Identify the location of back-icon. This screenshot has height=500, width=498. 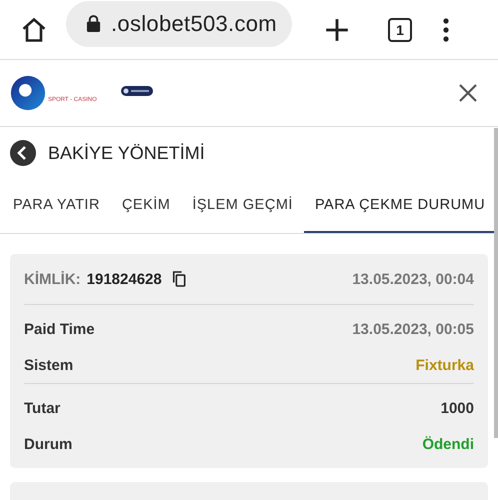
(23, 153).